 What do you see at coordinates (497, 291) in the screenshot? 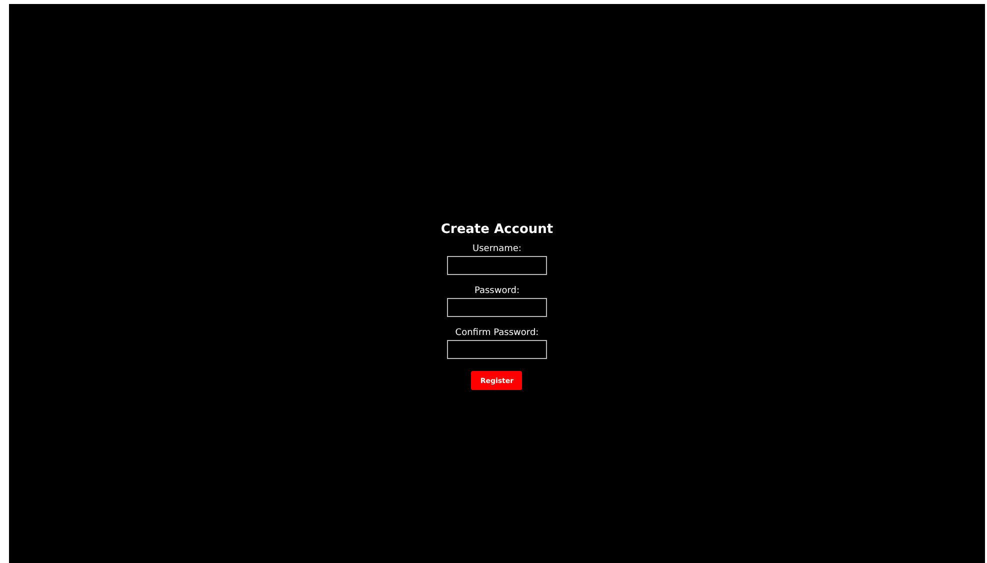
I see `field-label: Password:` at bounding box center [497, 291].